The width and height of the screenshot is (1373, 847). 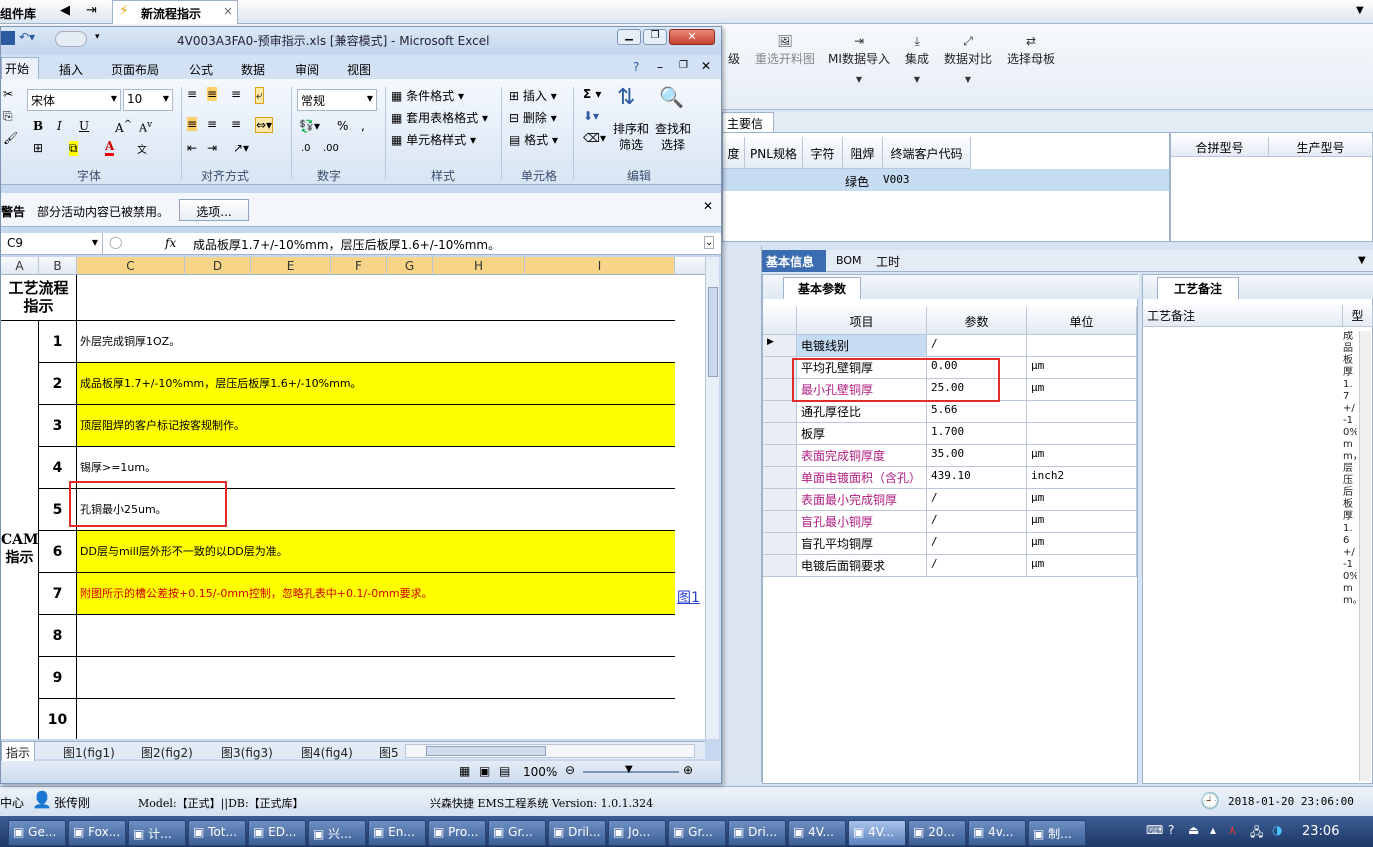 What do you see at coordinates (39, 298) in the screenshot?
I see `header-cell: 工艺流程 指示` at bounding box center [39, 298].